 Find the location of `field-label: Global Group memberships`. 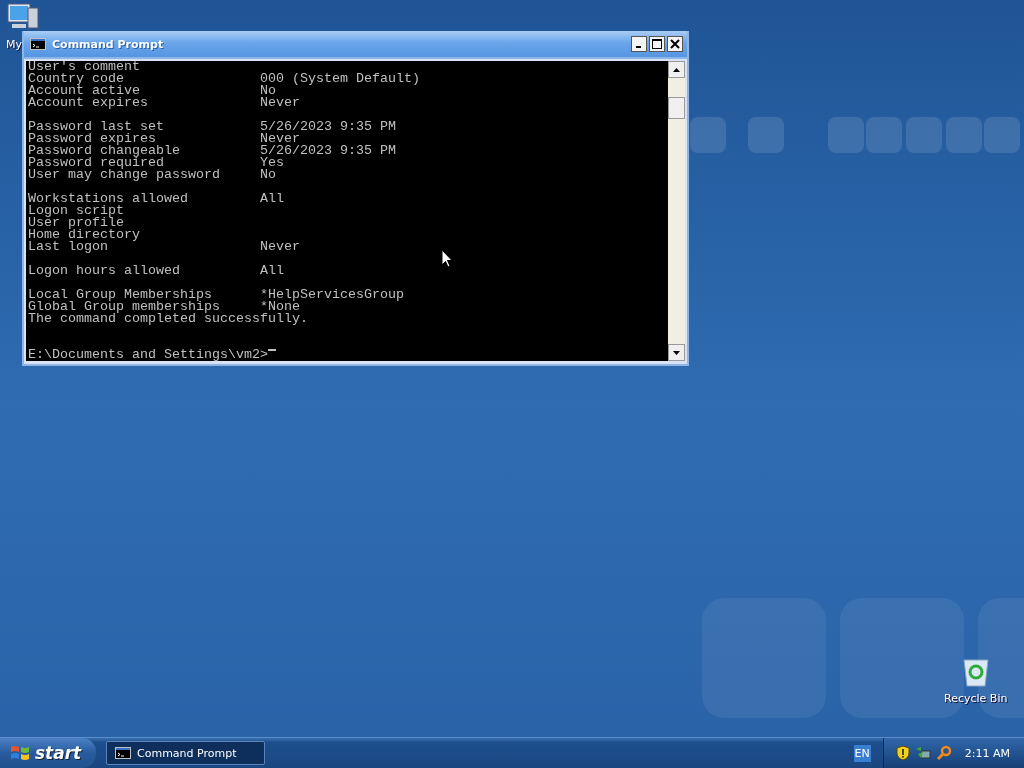

field-label: Global Group memberships is located at coordinates (124, 307).